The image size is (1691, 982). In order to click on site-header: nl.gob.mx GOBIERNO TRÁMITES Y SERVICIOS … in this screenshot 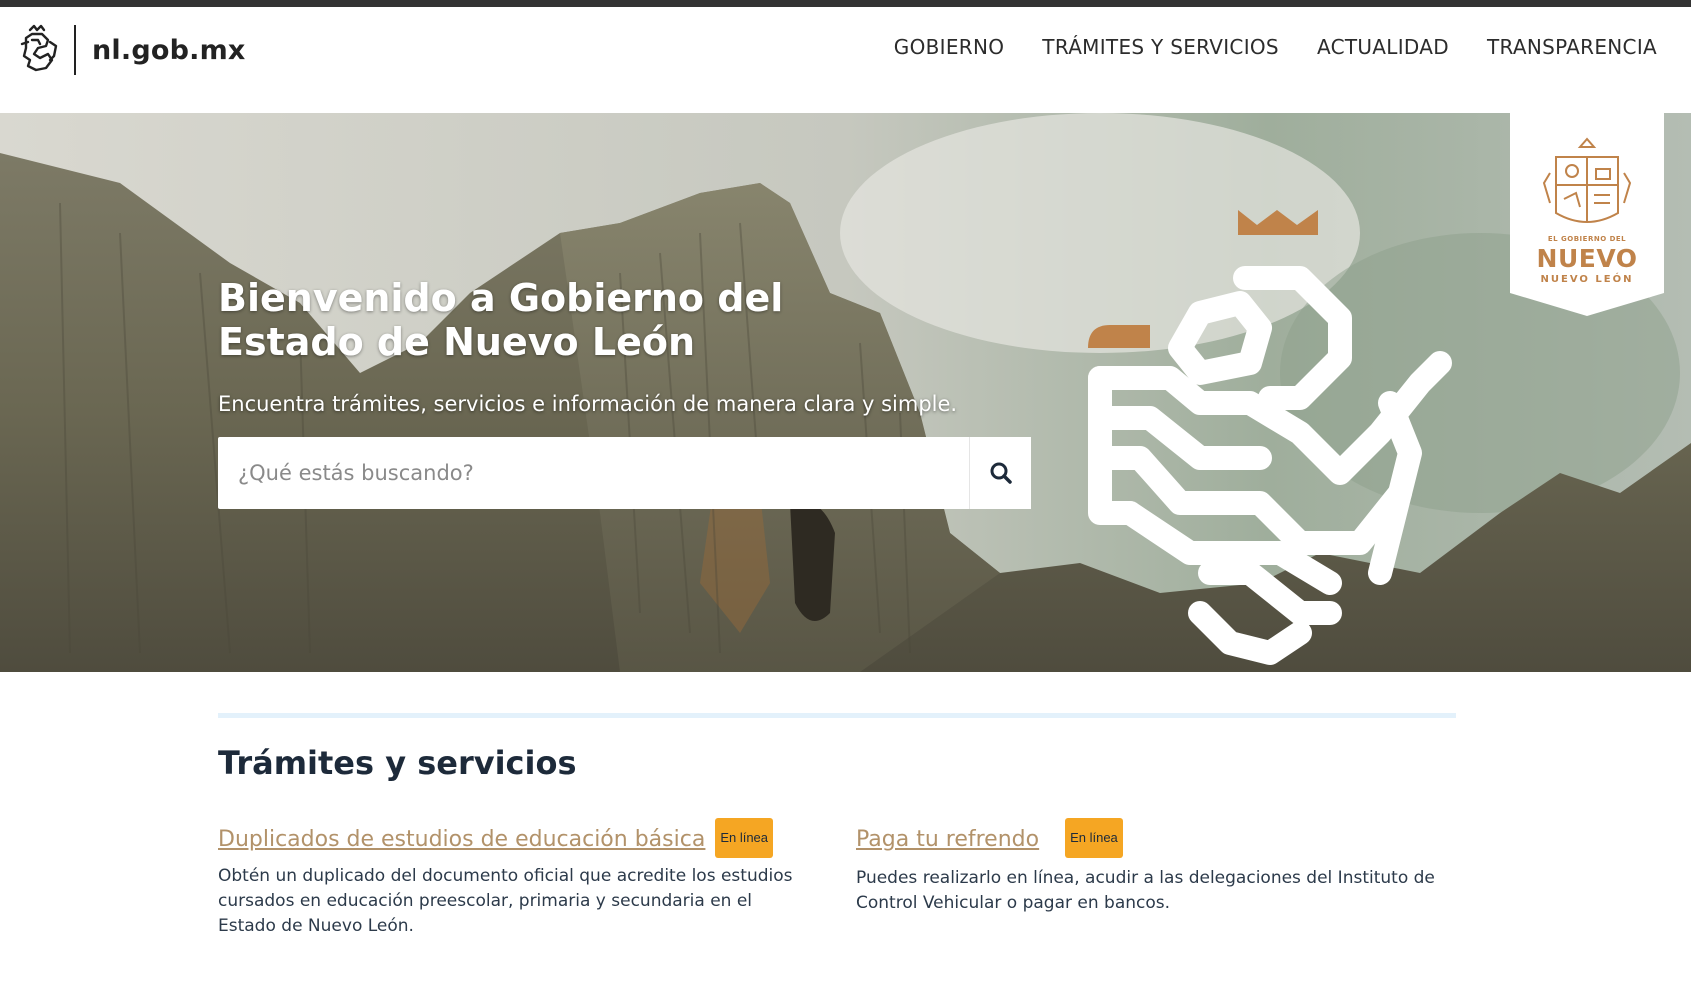, I will do `click(845, 60)`.